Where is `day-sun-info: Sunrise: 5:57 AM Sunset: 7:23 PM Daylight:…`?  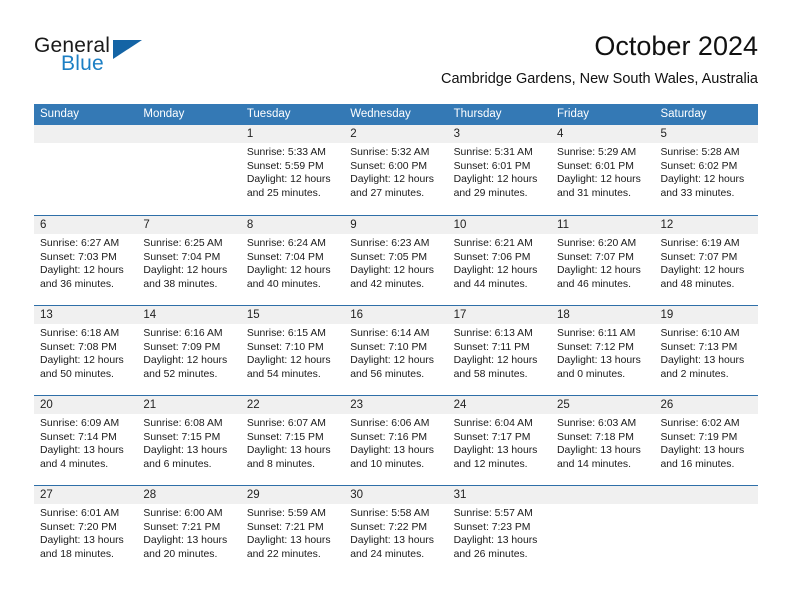
day-sun-info: Sunrise: 5:57 AM Sunset: 7:23 PM Daylight:… is located at coordinates (499, 532).